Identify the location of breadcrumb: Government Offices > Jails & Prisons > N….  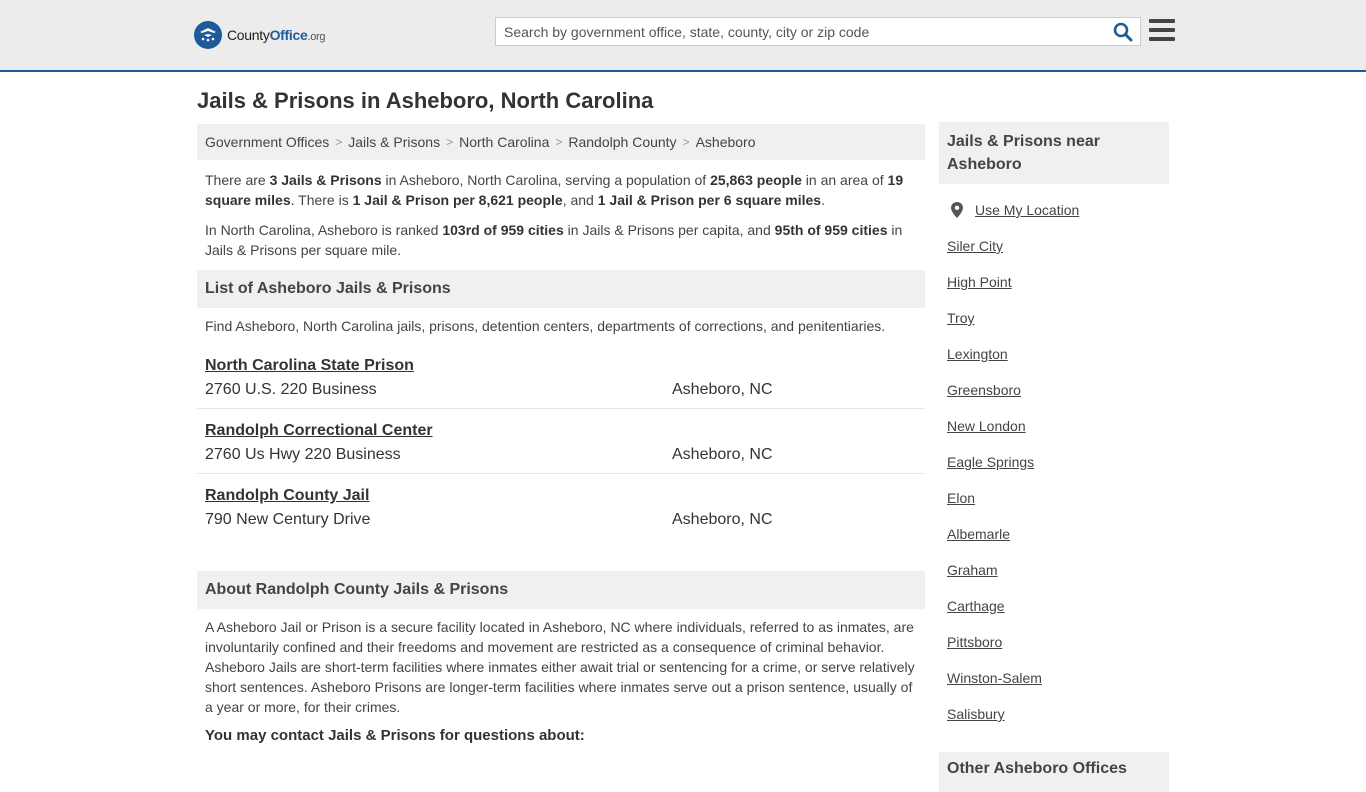
(561, 142).